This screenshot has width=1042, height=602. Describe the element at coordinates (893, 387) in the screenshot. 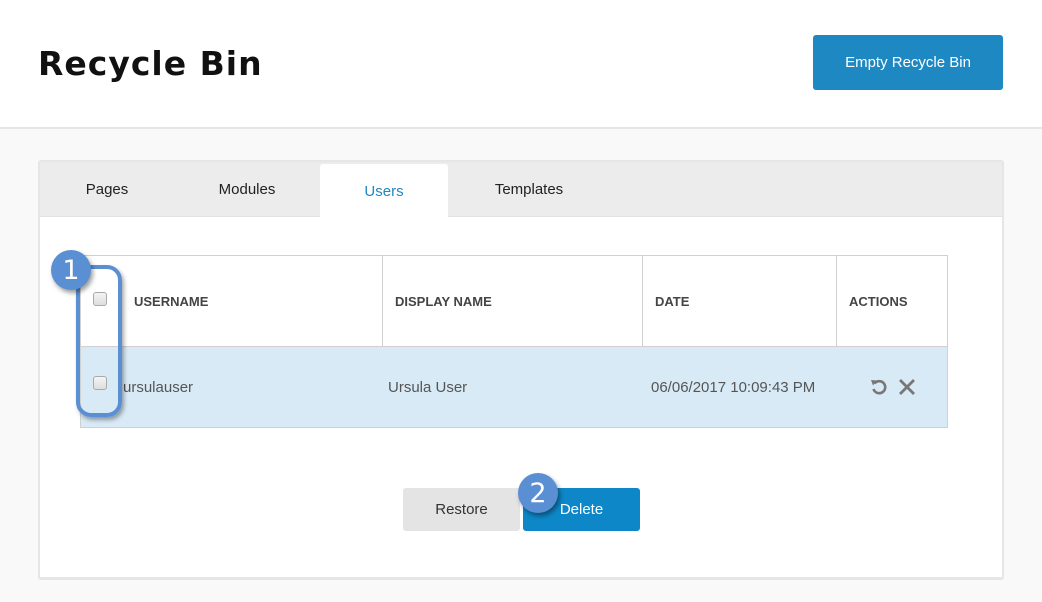

I see `actions-cell` at that location.